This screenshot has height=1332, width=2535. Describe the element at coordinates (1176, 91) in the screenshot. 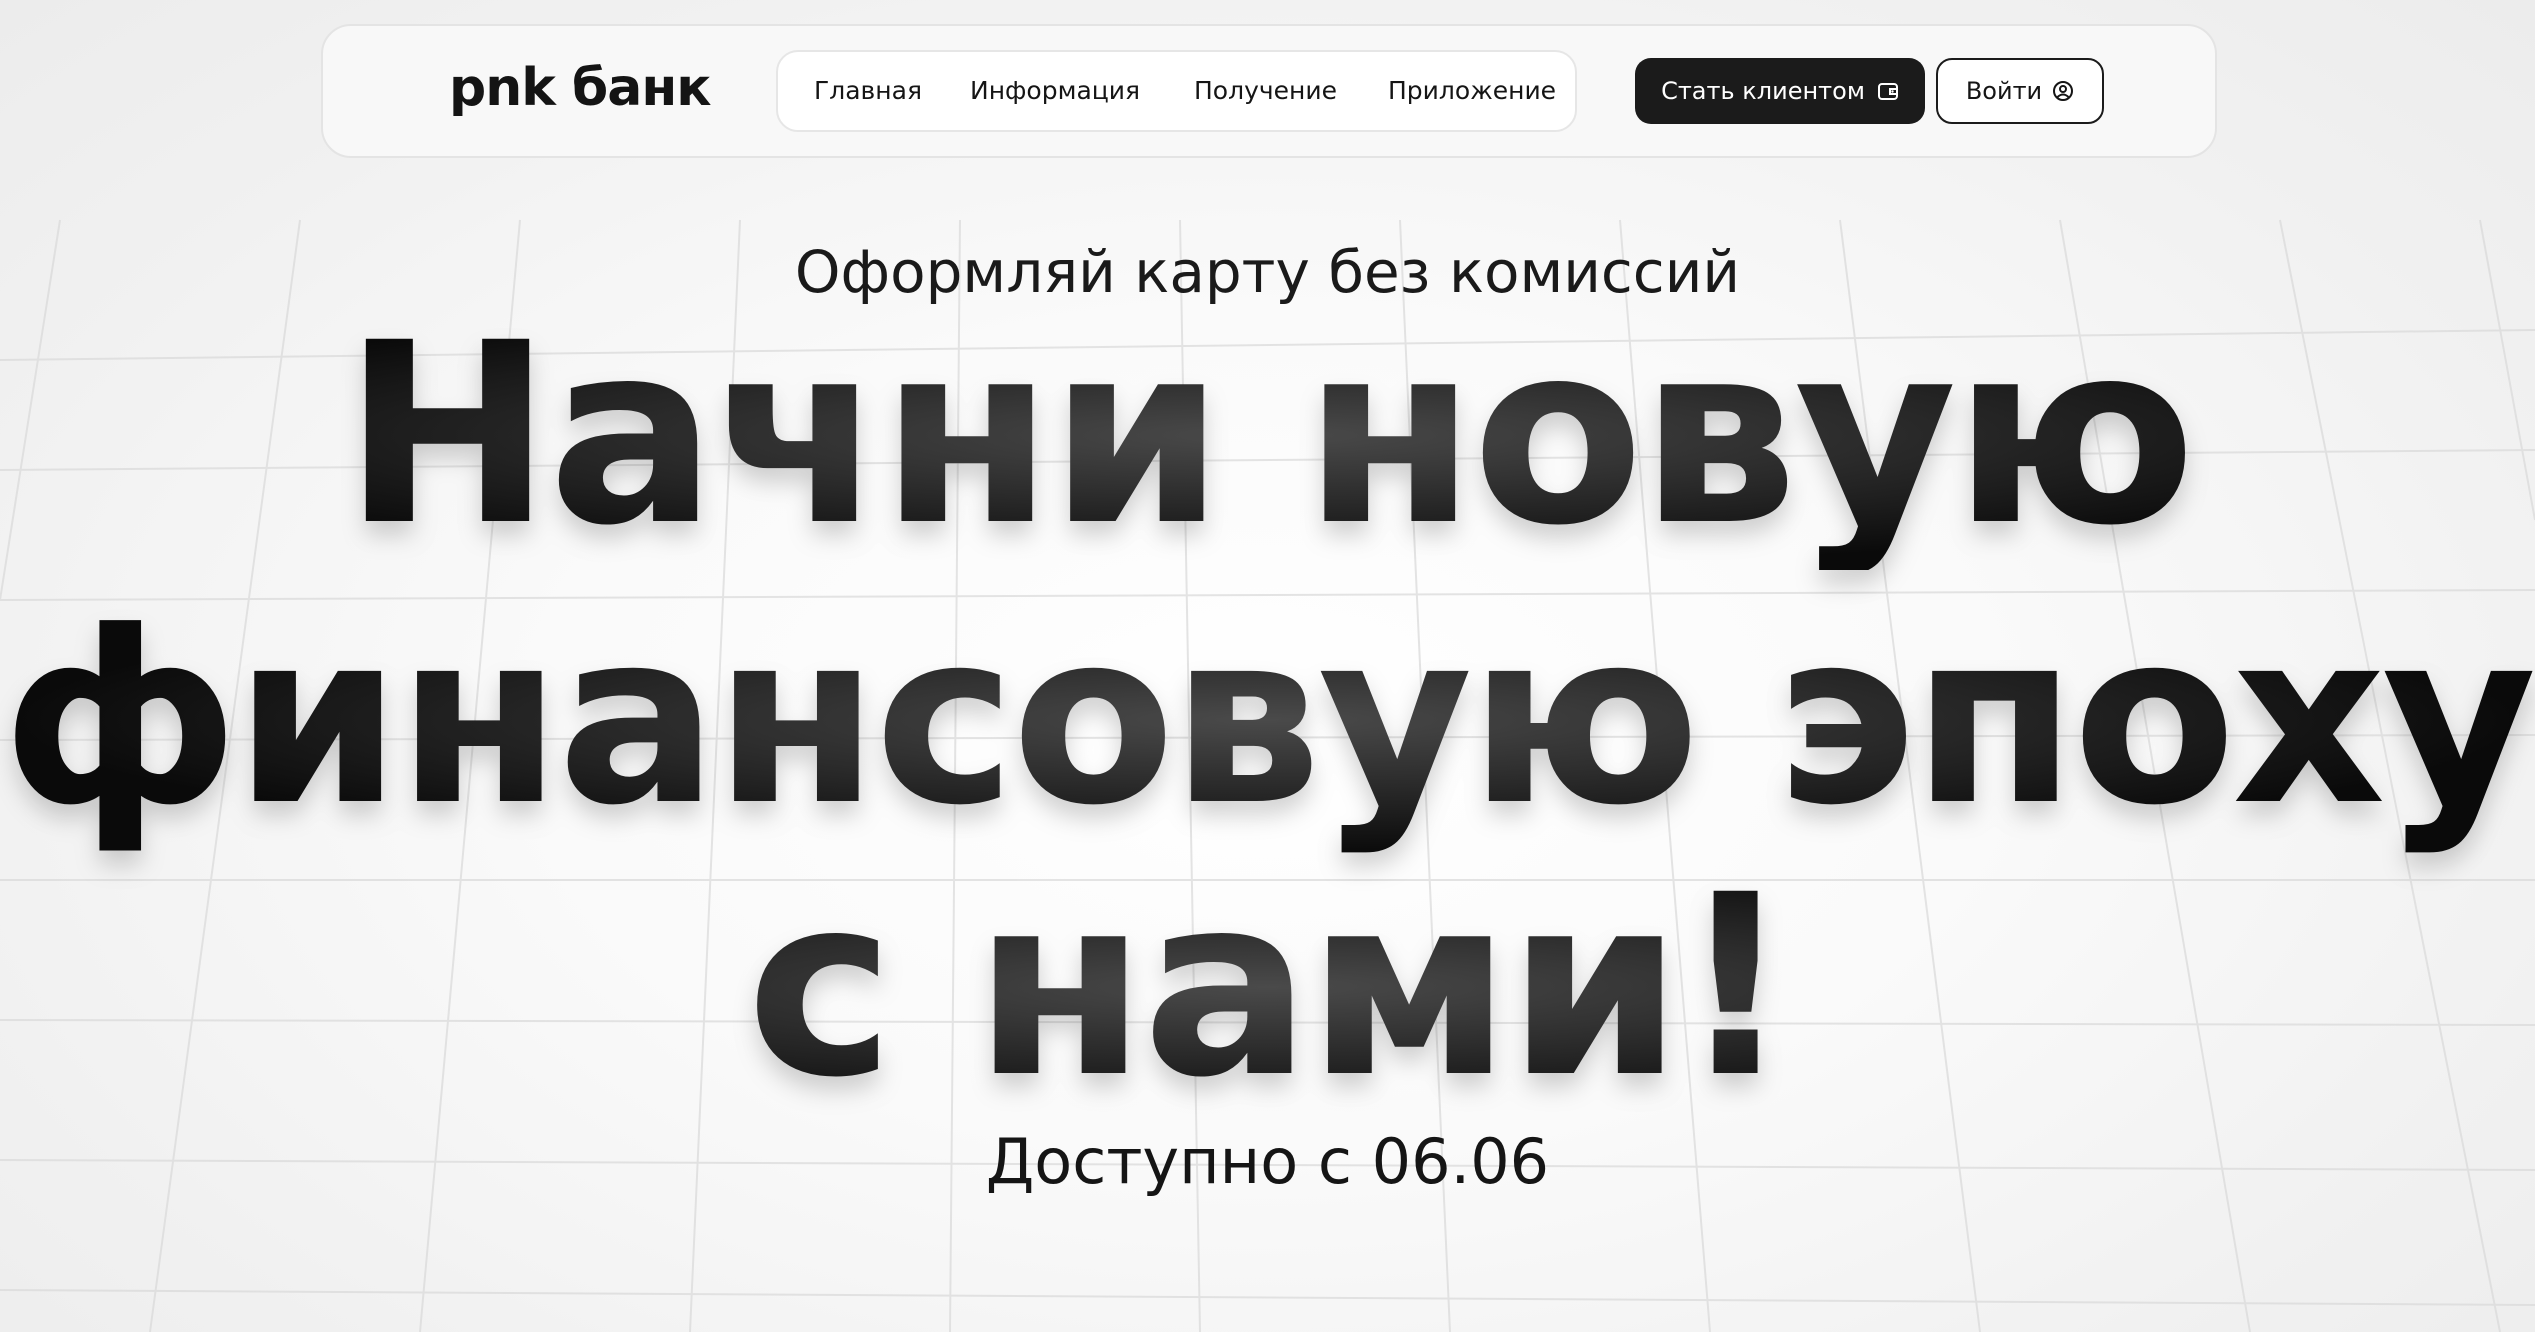

I see `main-nav: Главная Информация Получение Приложение` at that location.